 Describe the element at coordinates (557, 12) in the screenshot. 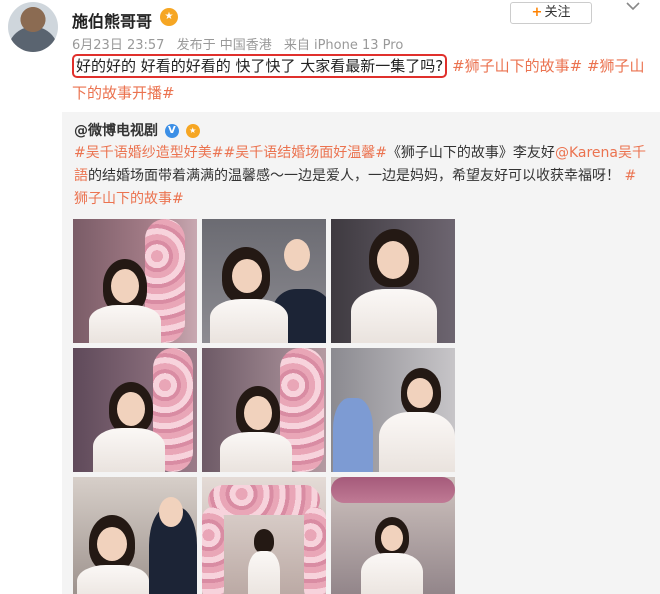

I see `follow-label: 关注` at that location.